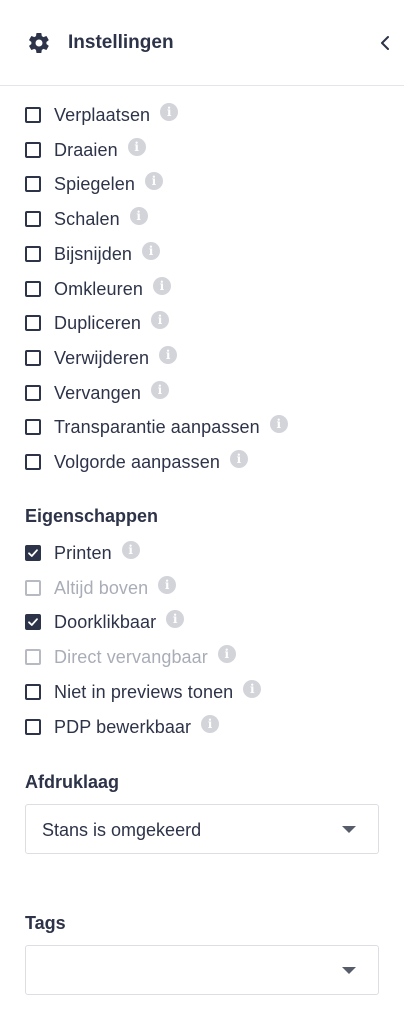  What do you see at coordinates (98, 323) in the screenshot?
I see `checkbox-label-text: Dupliceren` at bounding box center [98, 323].